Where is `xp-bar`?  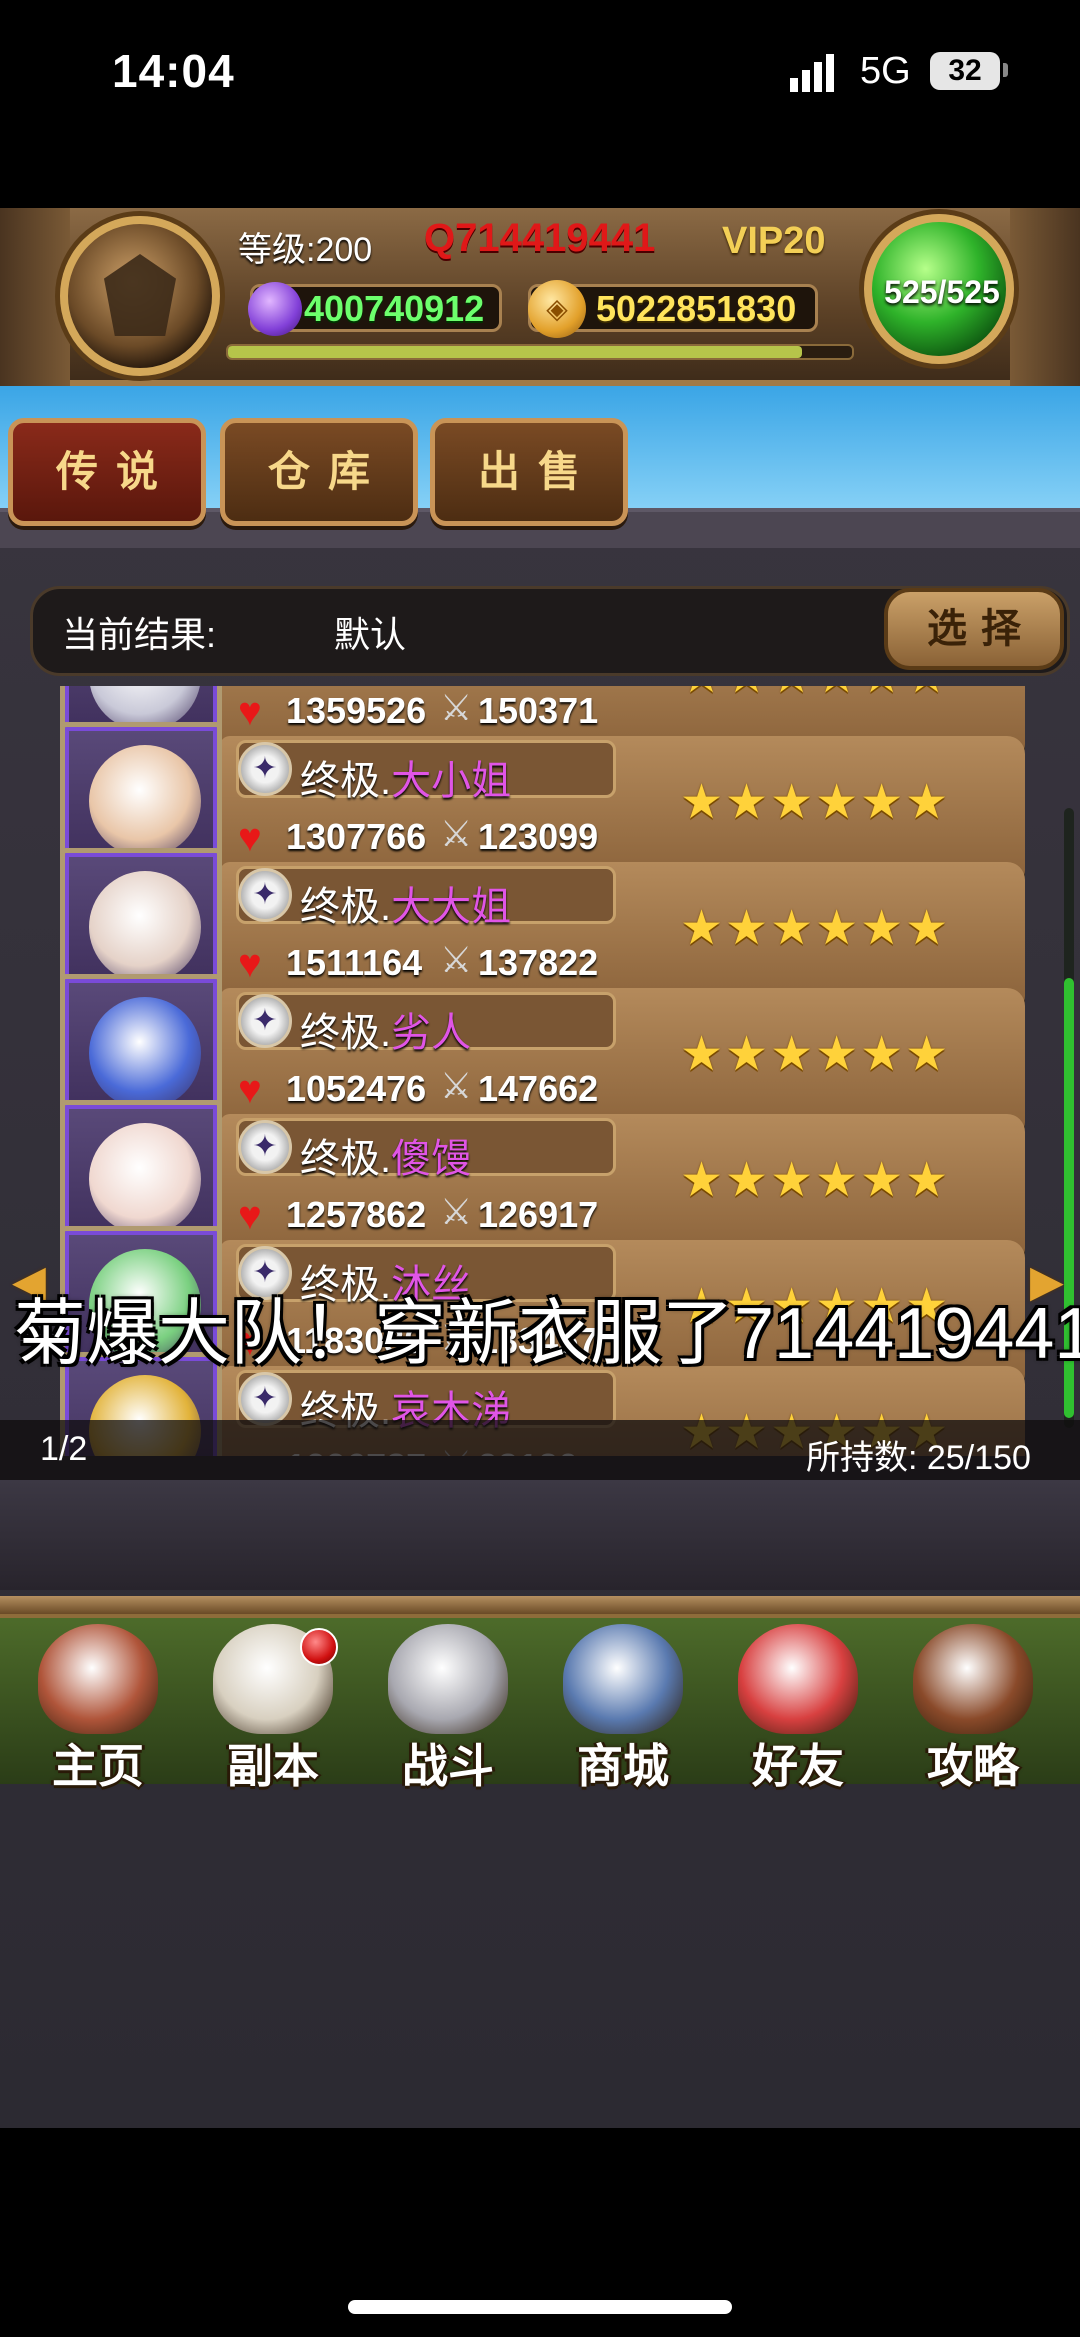
xp-bar is located at coordinates (540, 352).